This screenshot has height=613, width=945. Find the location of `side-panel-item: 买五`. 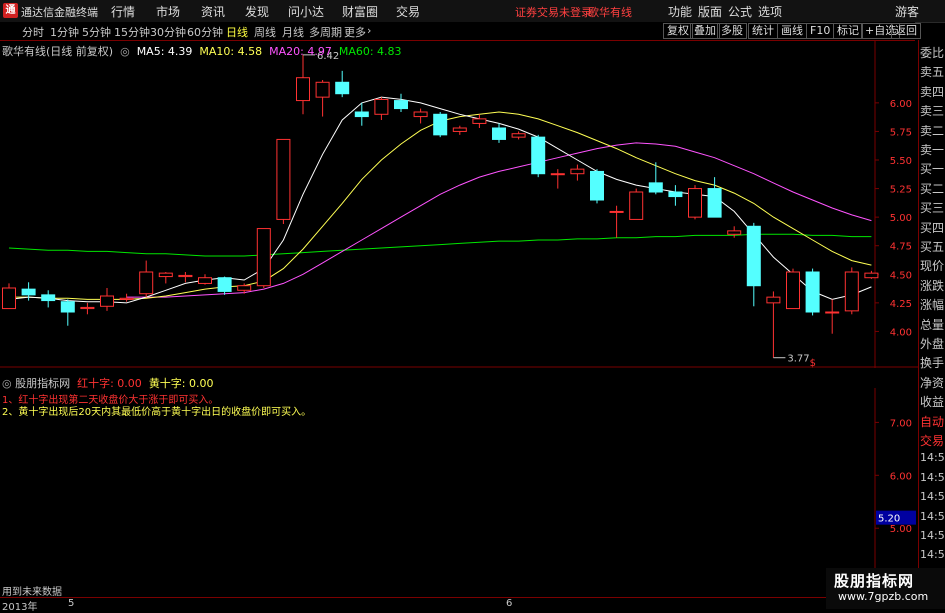

side-panel-item: 买五 is located at coordinates (932, 248).